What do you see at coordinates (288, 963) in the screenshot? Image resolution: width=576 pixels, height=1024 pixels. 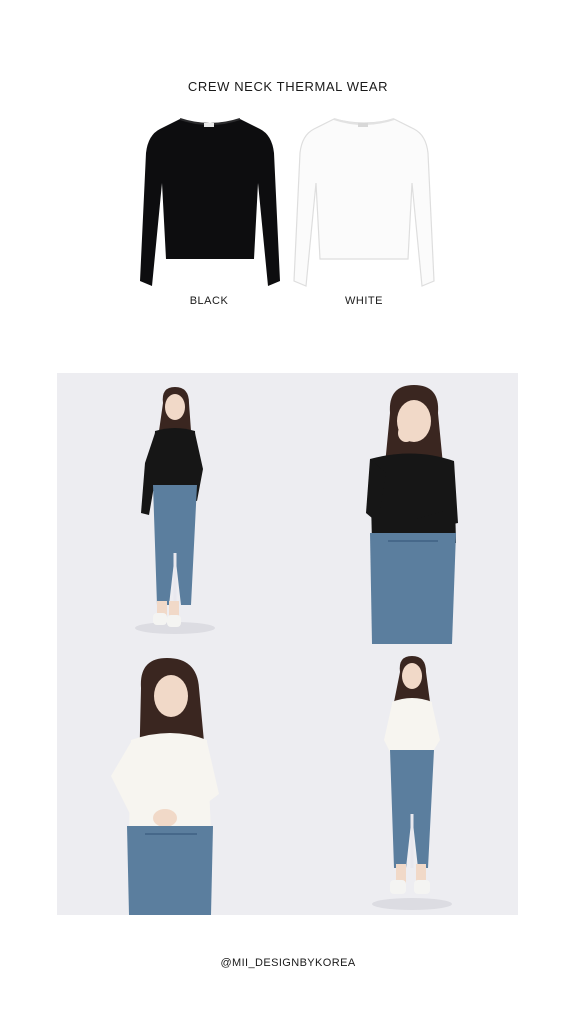 I see `brand-handle: @MII_DESIGNBYKOREA` at bounding box center [288, 963].